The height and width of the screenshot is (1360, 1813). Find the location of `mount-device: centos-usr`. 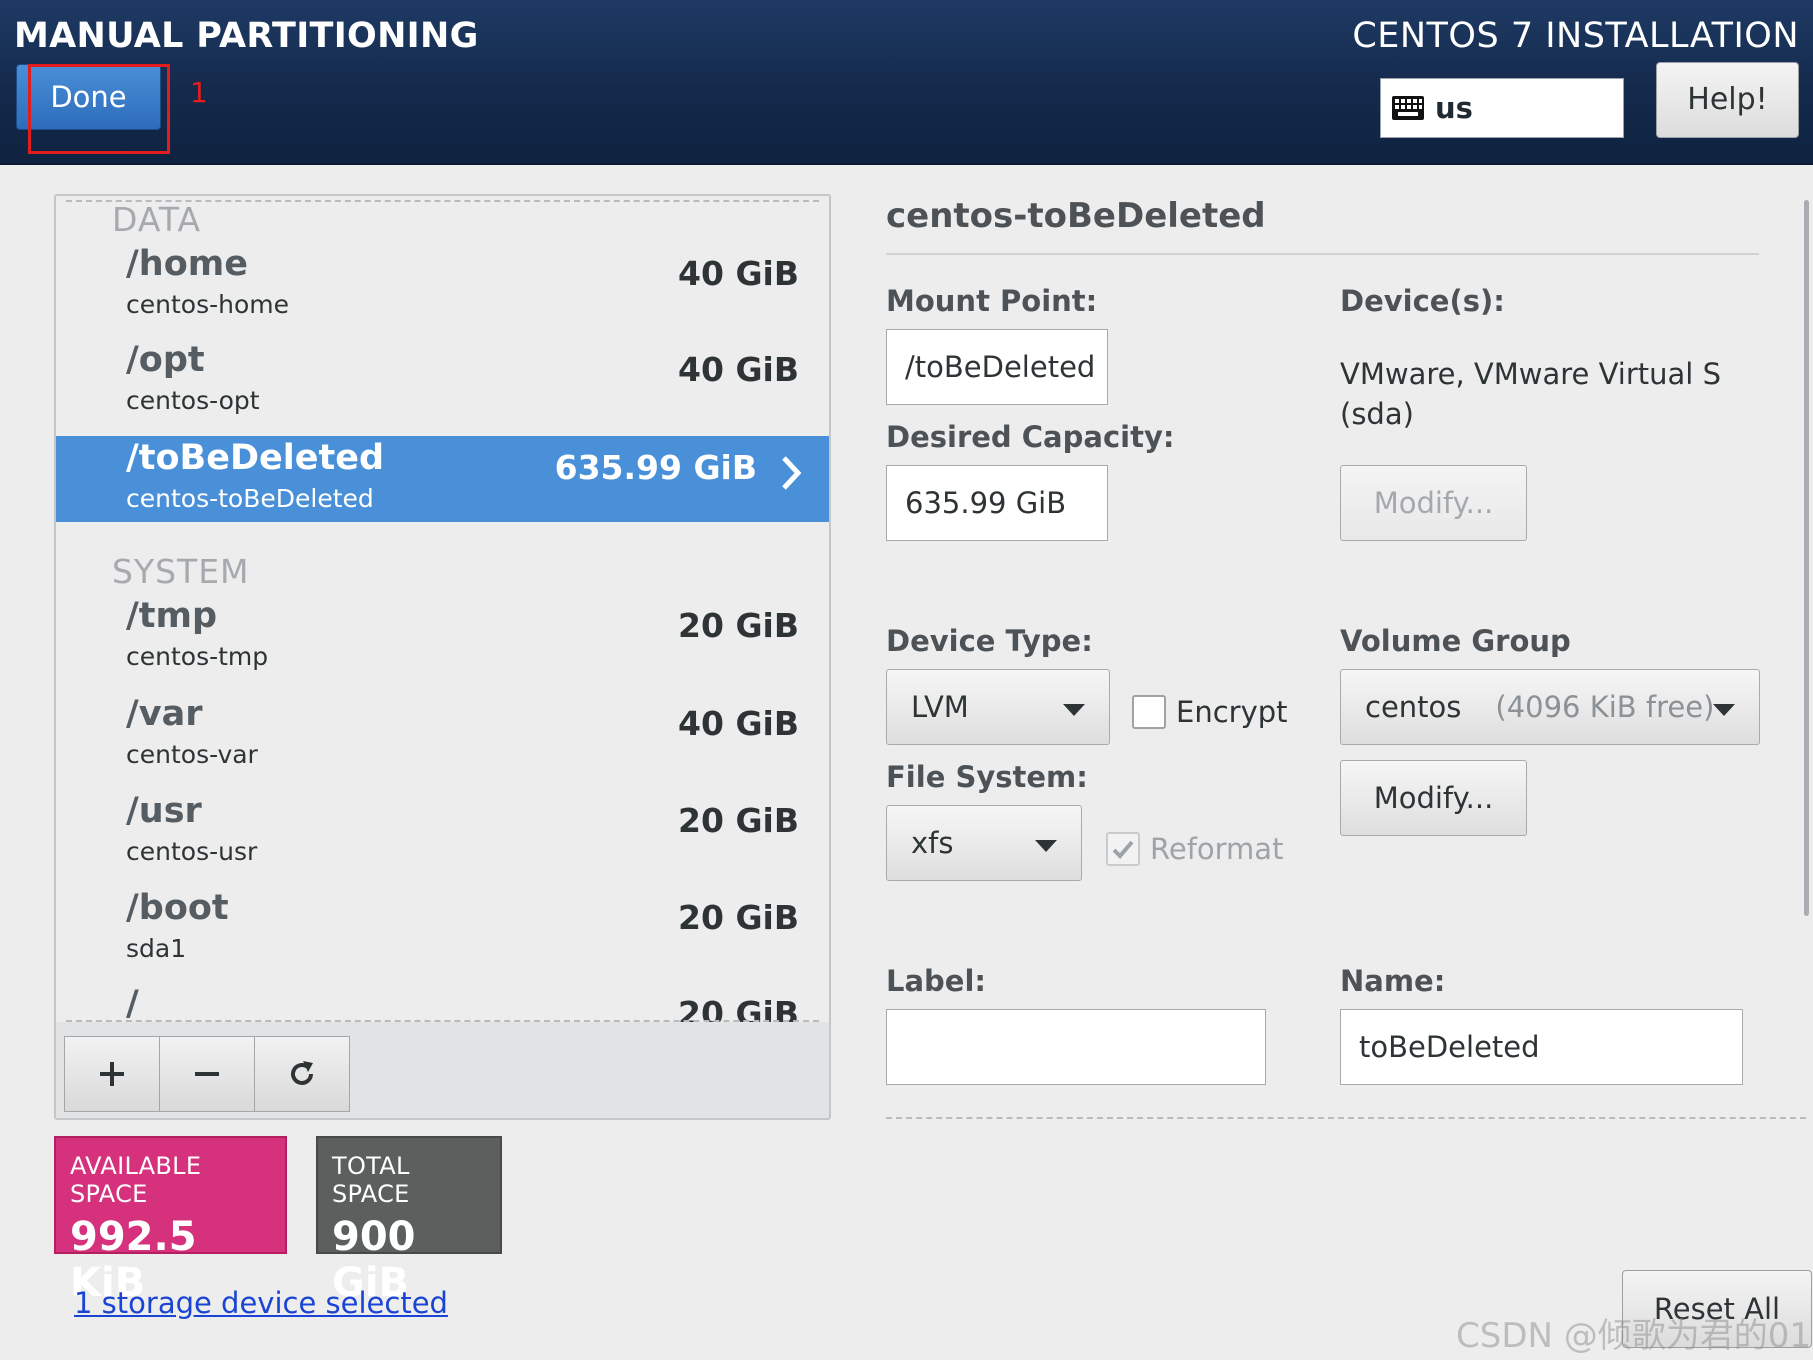

mount-device: centos-usr is located at coordinates (192, 851).